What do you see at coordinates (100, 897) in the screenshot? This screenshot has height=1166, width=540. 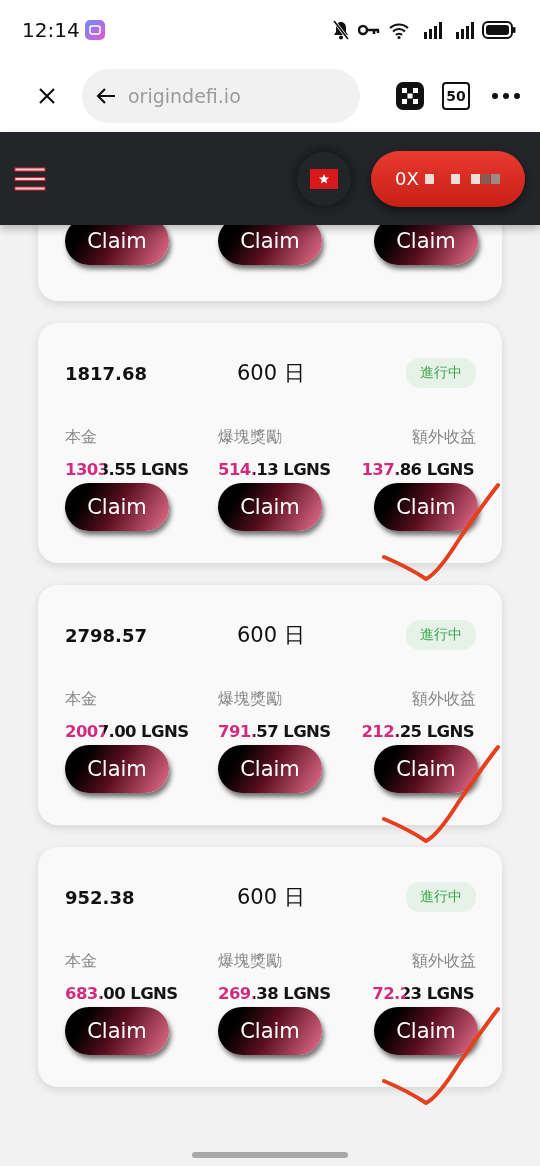 I see `total-value: 952.38` at bounding box center [100, 897].